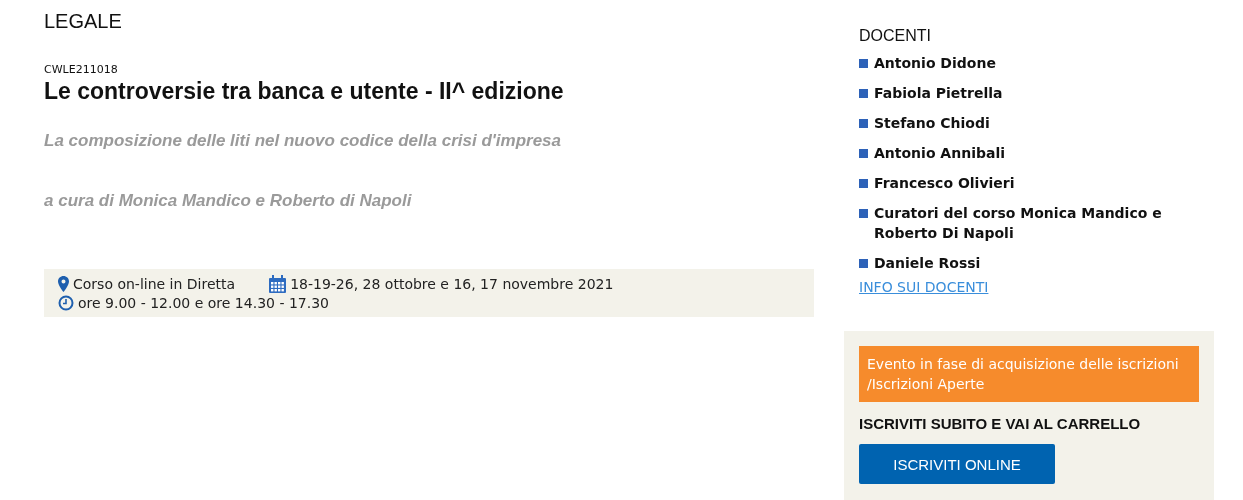 Image resolution: width=1243 pixels, height=500 pixels. What do you see at coordinates (1029, 374) in the screenshot?
I see `registration-status: Evento in fase di acquisizione delle iscrizioni /Iscrizioni Aperte` at bounding box center [1029, 374].